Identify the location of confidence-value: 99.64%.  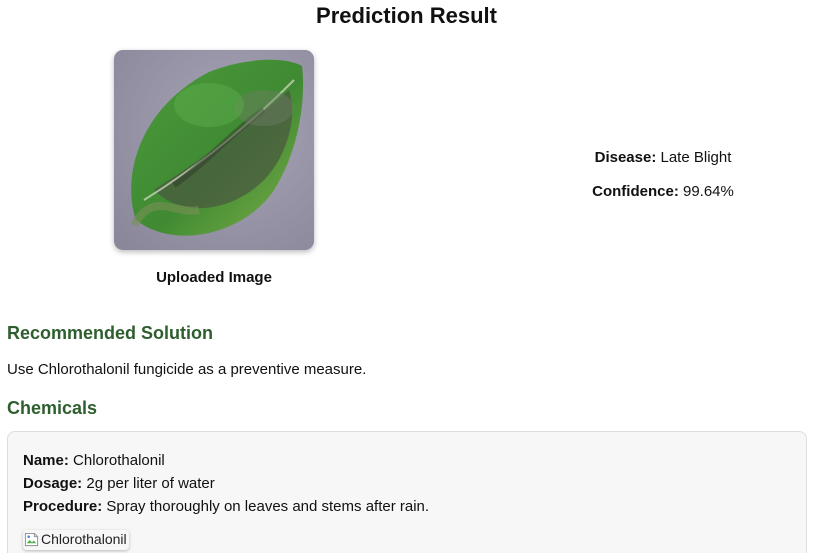
(708, 191).